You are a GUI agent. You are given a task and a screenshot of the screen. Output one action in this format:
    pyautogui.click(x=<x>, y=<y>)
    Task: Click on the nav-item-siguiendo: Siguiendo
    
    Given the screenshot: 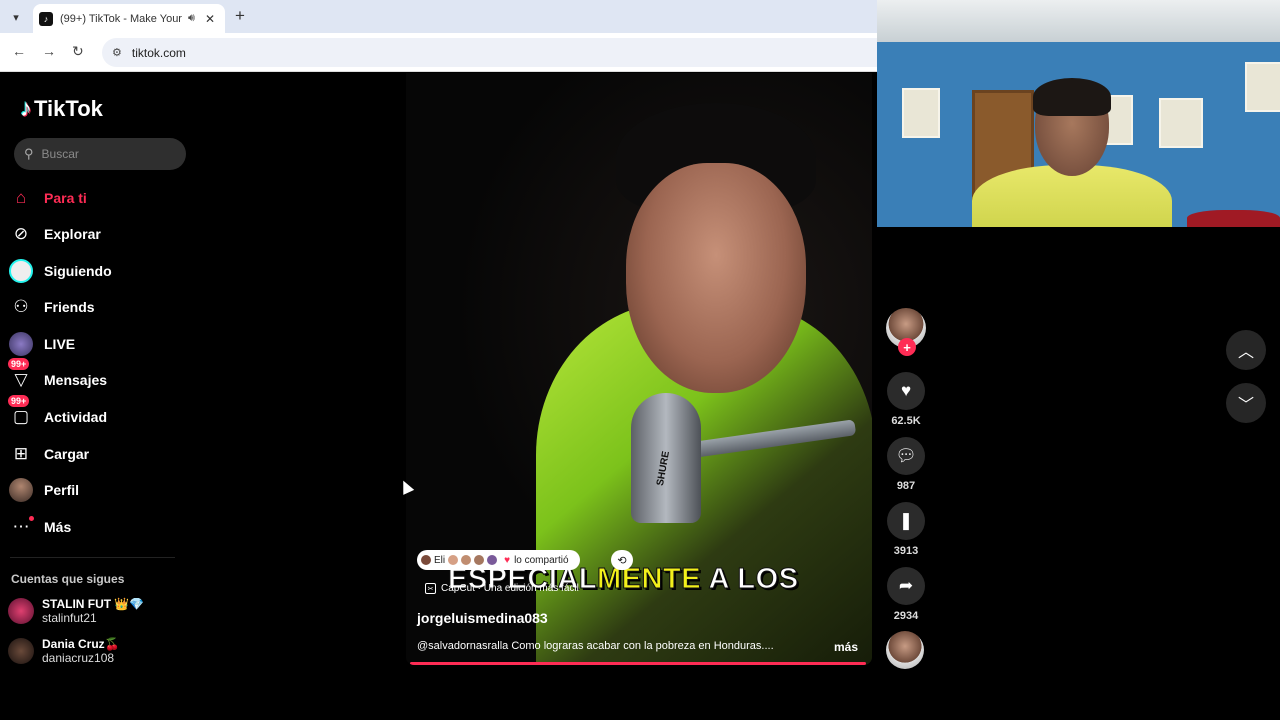 What is the action you would take?
    pyautogui.click(x=98, y=271)
    